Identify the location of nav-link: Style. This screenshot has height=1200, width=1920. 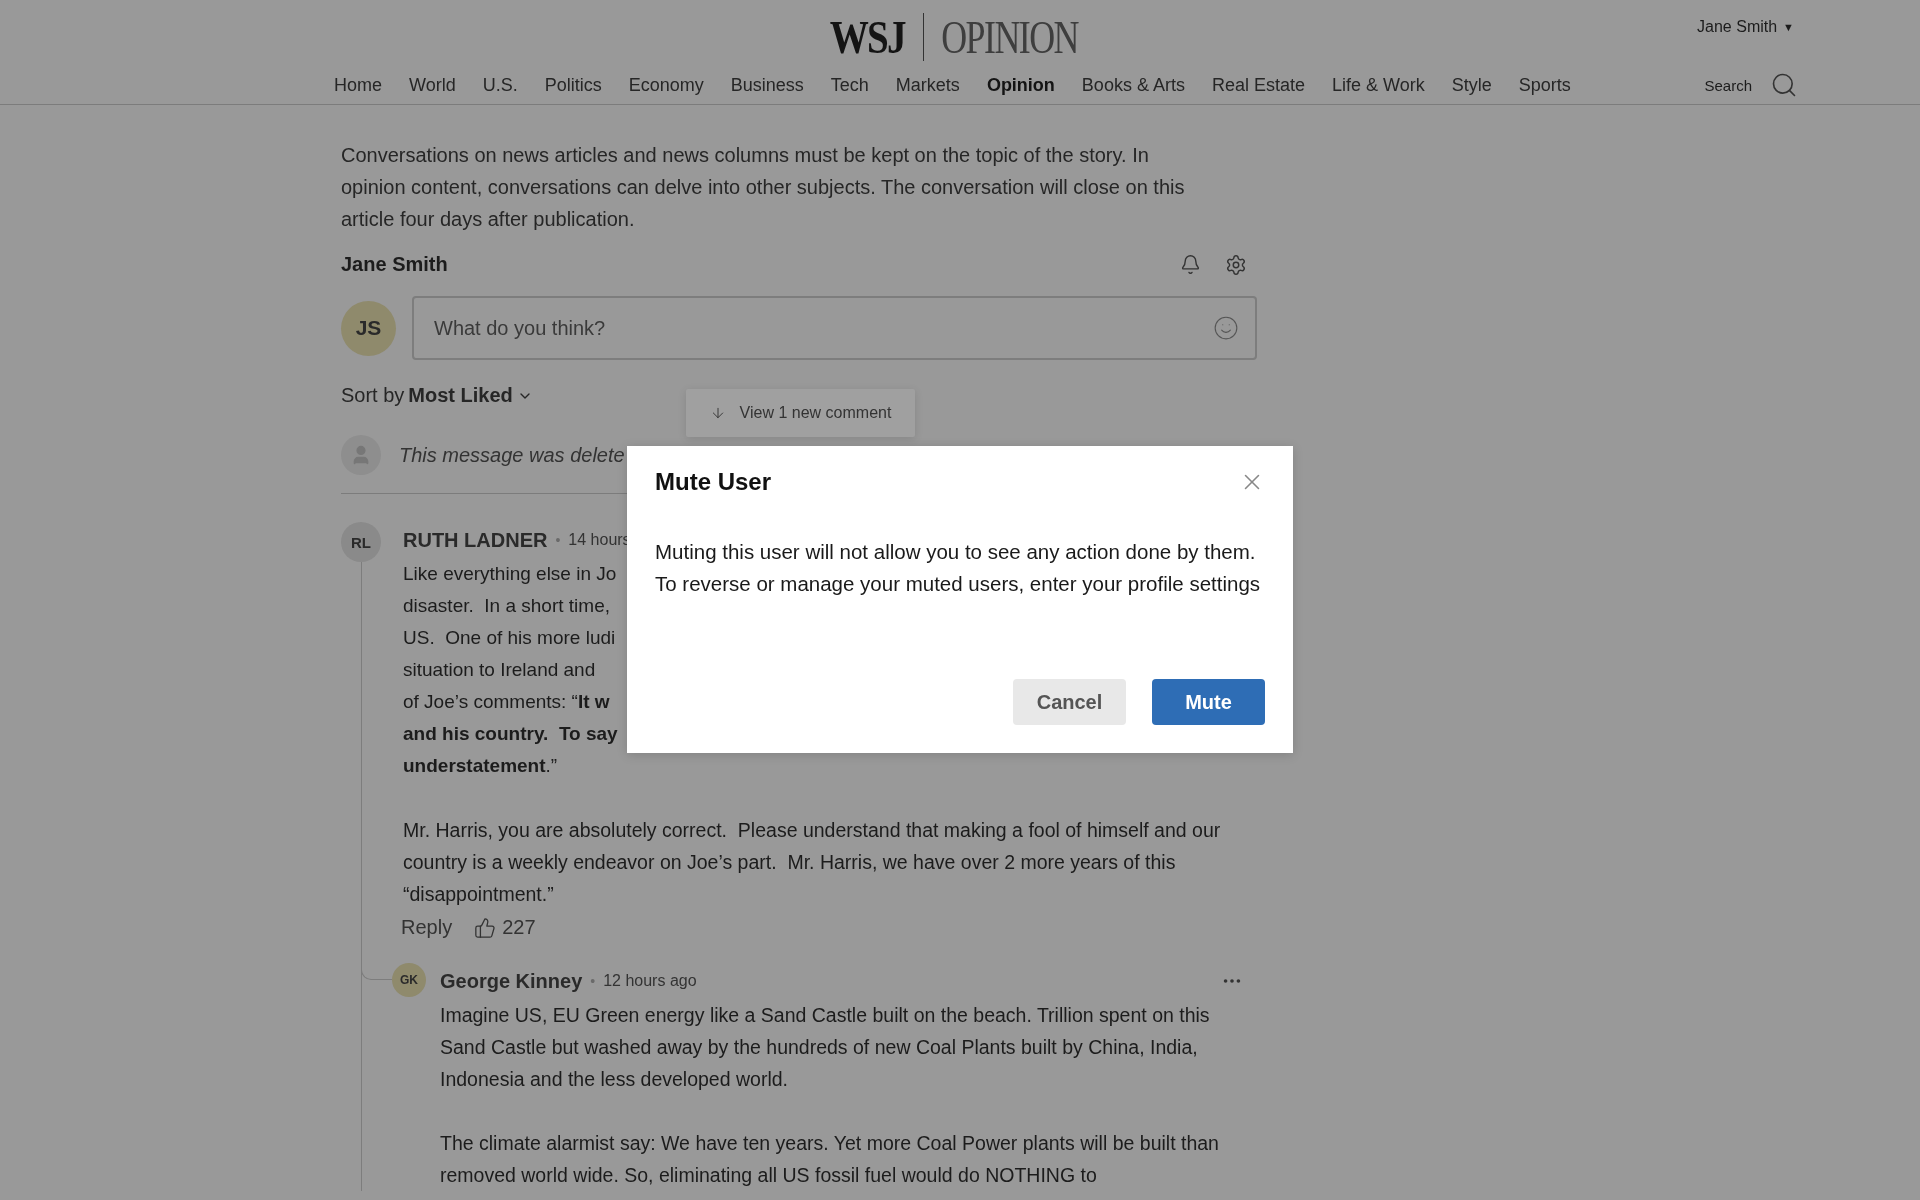
(1471, 85).